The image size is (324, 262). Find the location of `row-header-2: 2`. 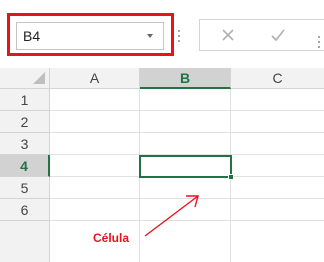

row-header-2: 2 is located at coordinates (25, 122).